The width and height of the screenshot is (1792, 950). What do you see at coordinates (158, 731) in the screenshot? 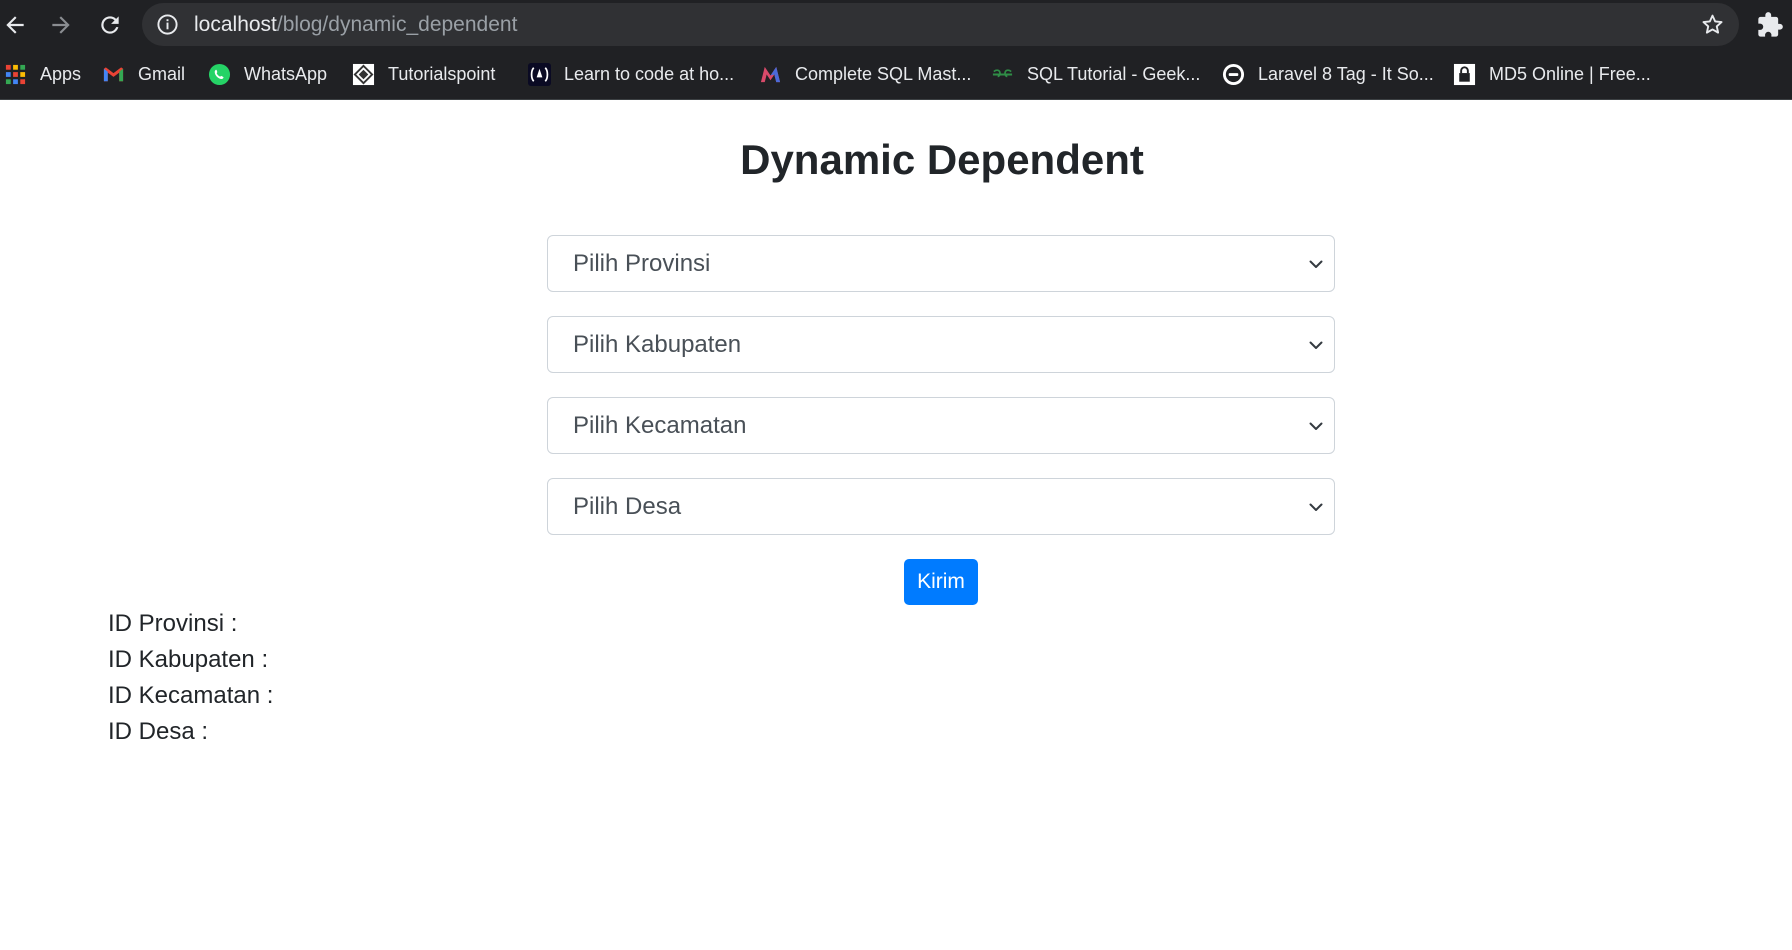
I see `result-id-desa: ID Desa :` at bounding box center [158, 731].